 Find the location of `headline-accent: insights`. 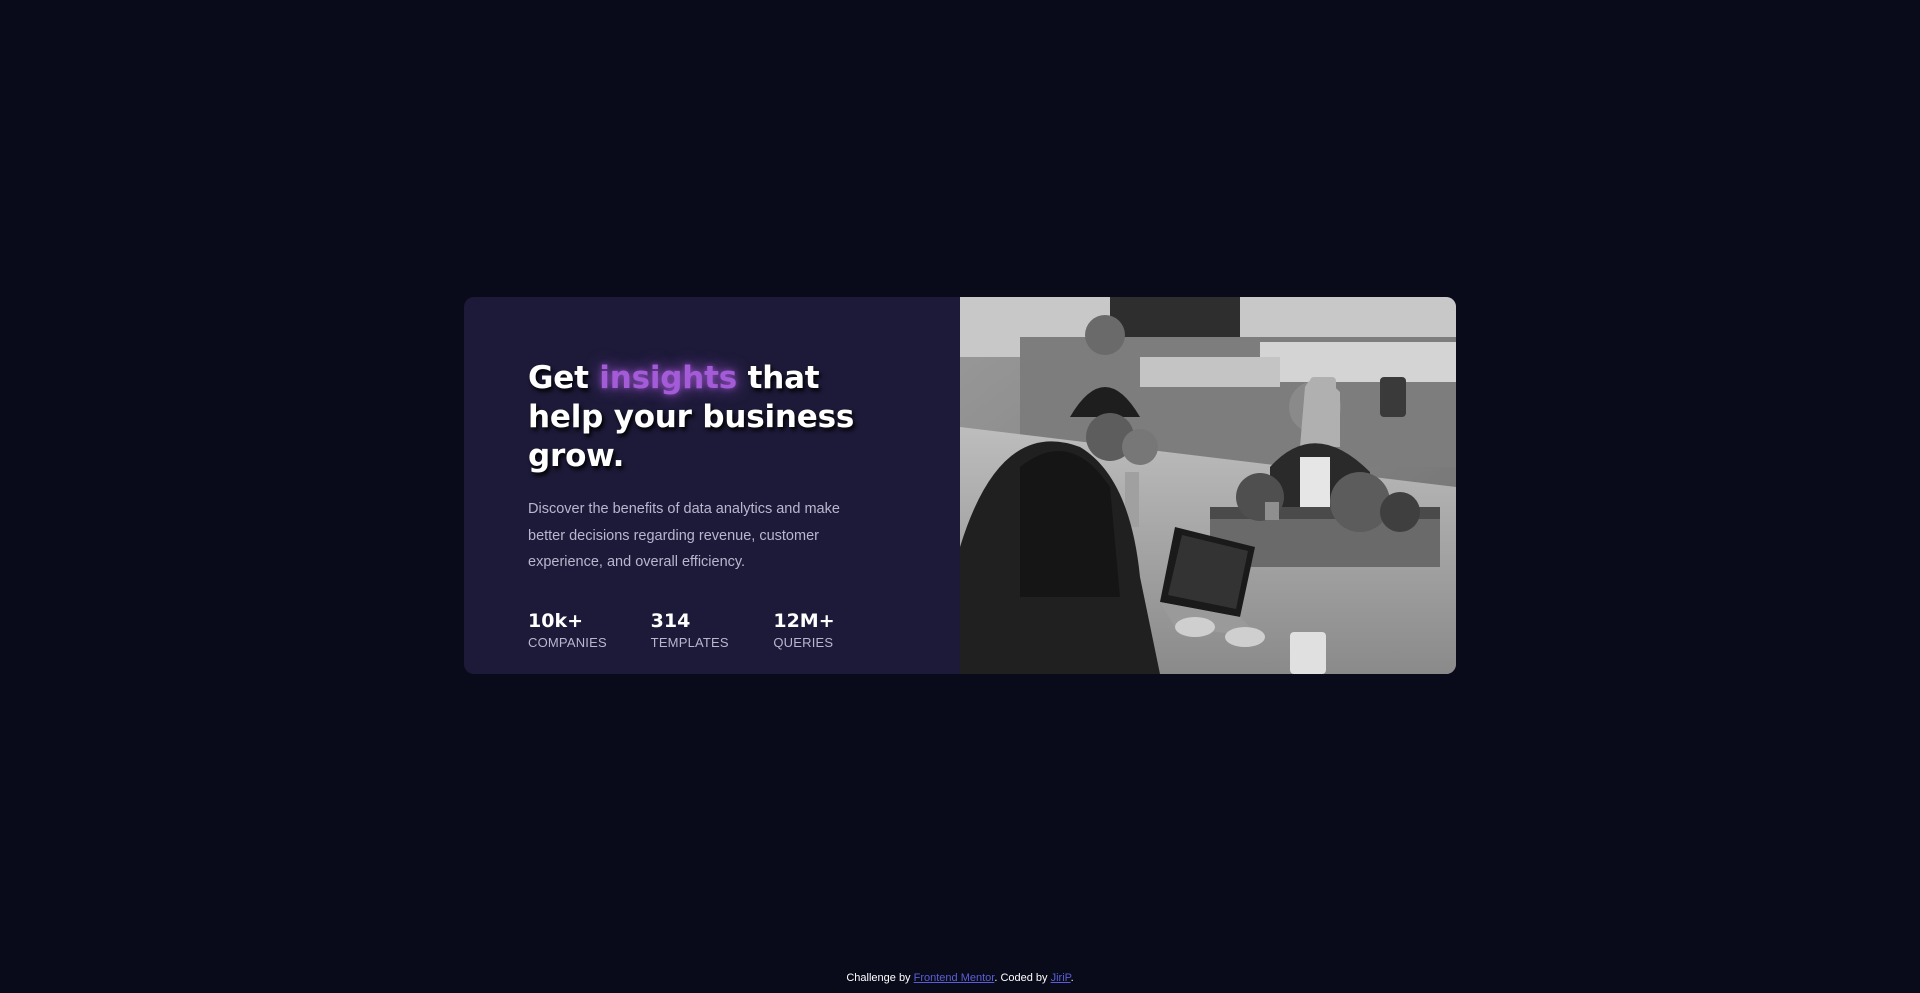

headline-accent: insights is located at coordinates (668, 378).